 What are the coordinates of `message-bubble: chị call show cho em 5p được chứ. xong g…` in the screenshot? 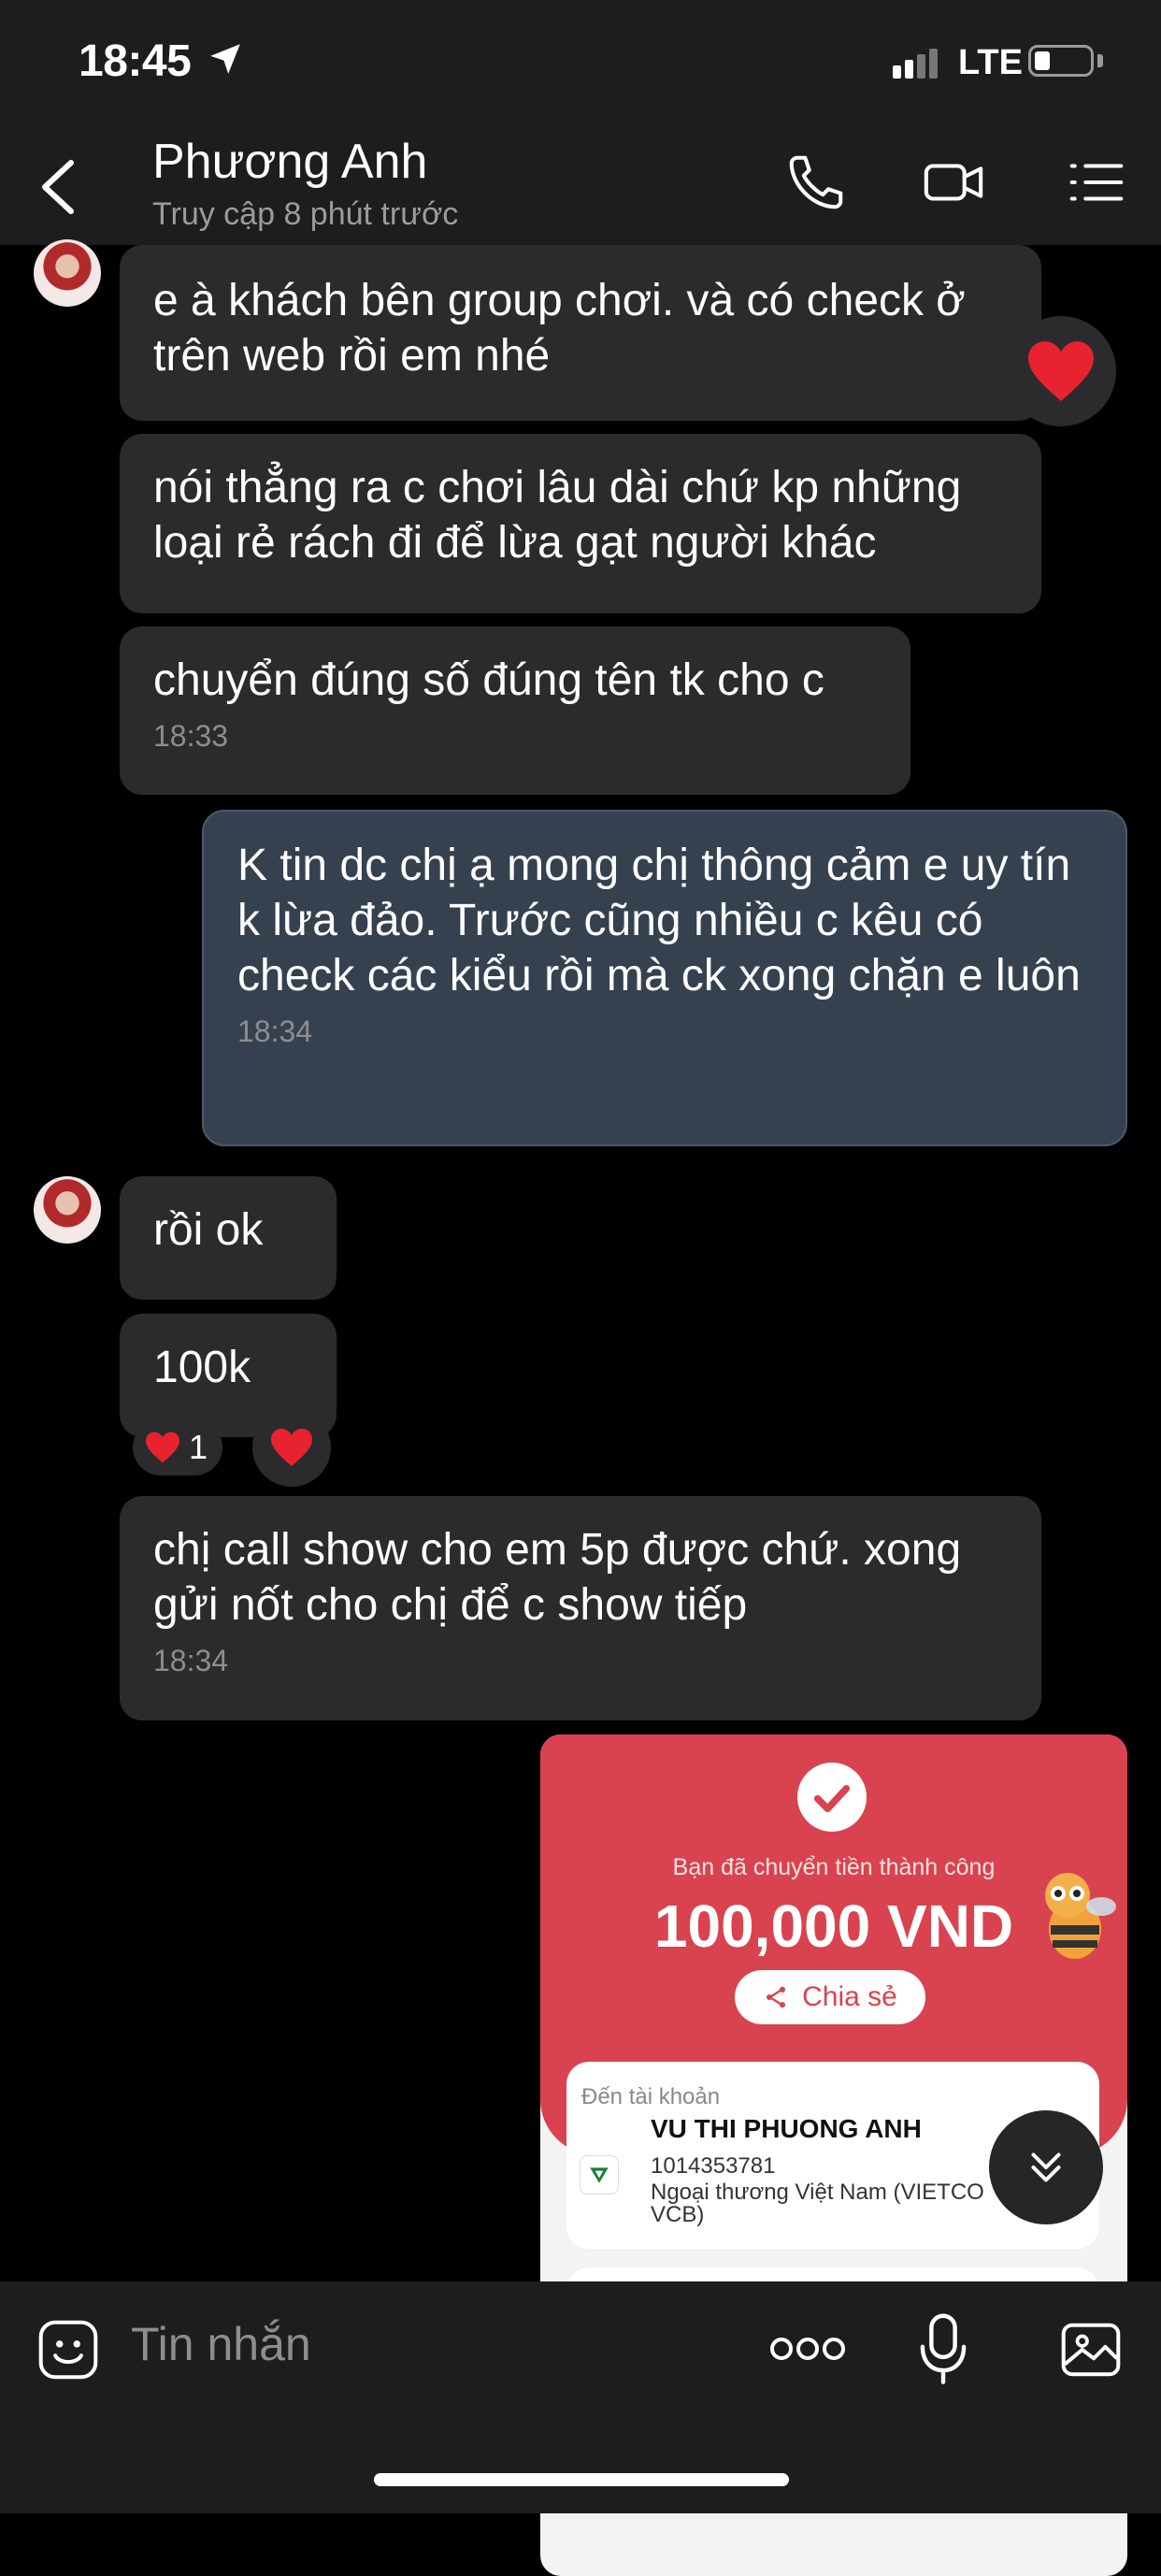 It's located at (580, 1608).